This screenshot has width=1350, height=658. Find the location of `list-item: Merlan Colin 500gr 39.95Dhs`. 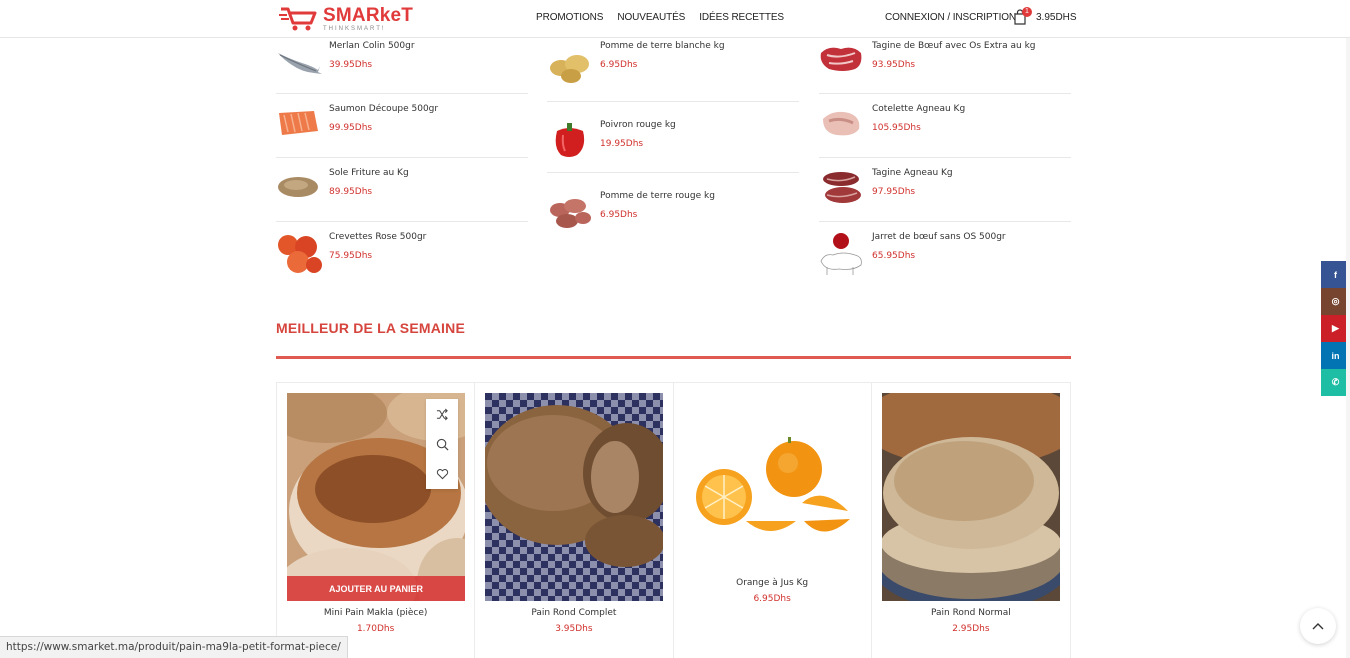

list-item: Merlan Colin 500gr 39.95Dhs is located at coordinates (402, 66).